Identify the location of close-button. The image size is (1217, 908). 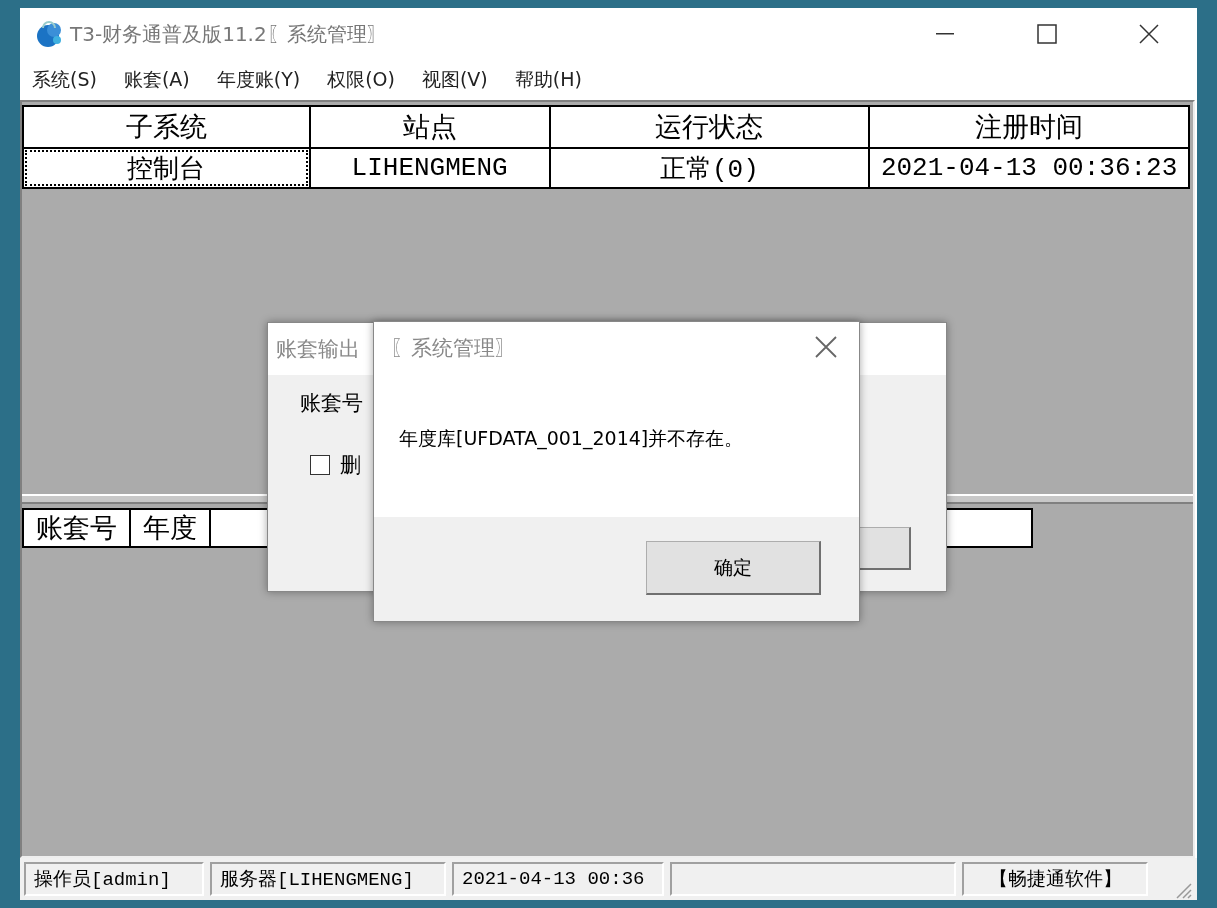
(826, 347).